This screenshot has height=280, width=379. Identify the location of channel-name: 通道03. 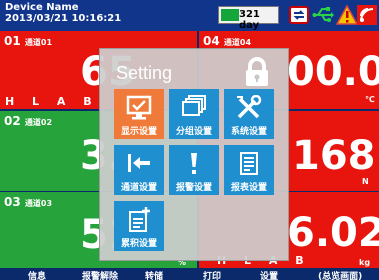
(38, 203).